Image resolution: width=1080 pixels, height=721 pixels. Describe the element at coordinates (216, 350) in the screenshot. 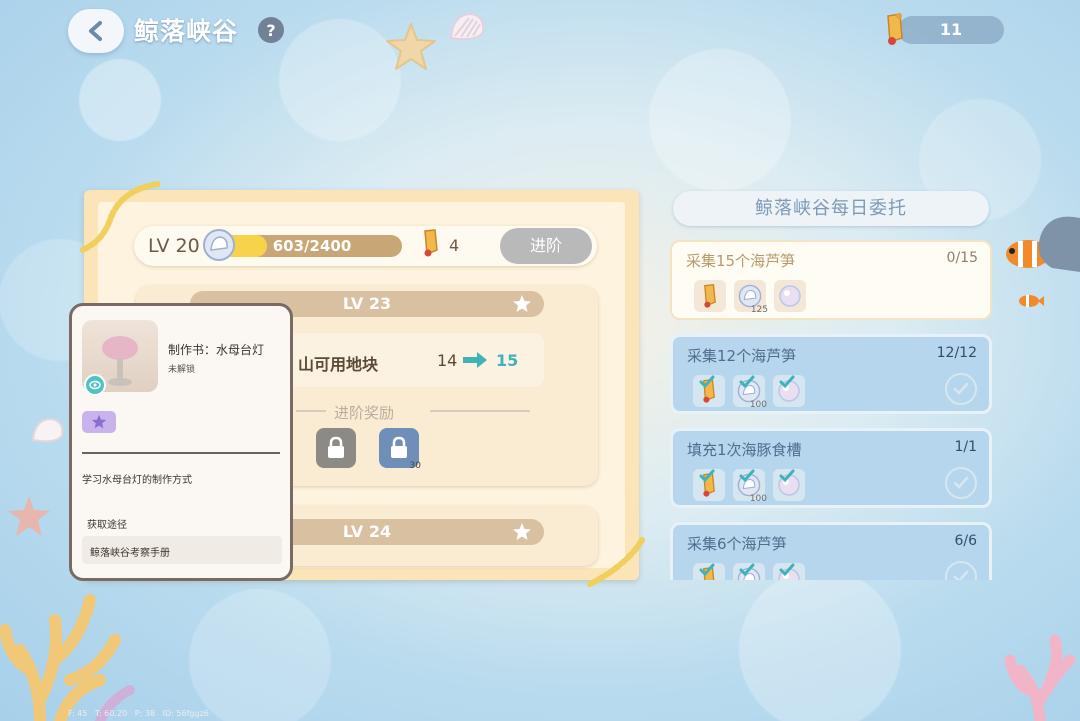

I see `item-title: 制作书：水母台灯` at that location.